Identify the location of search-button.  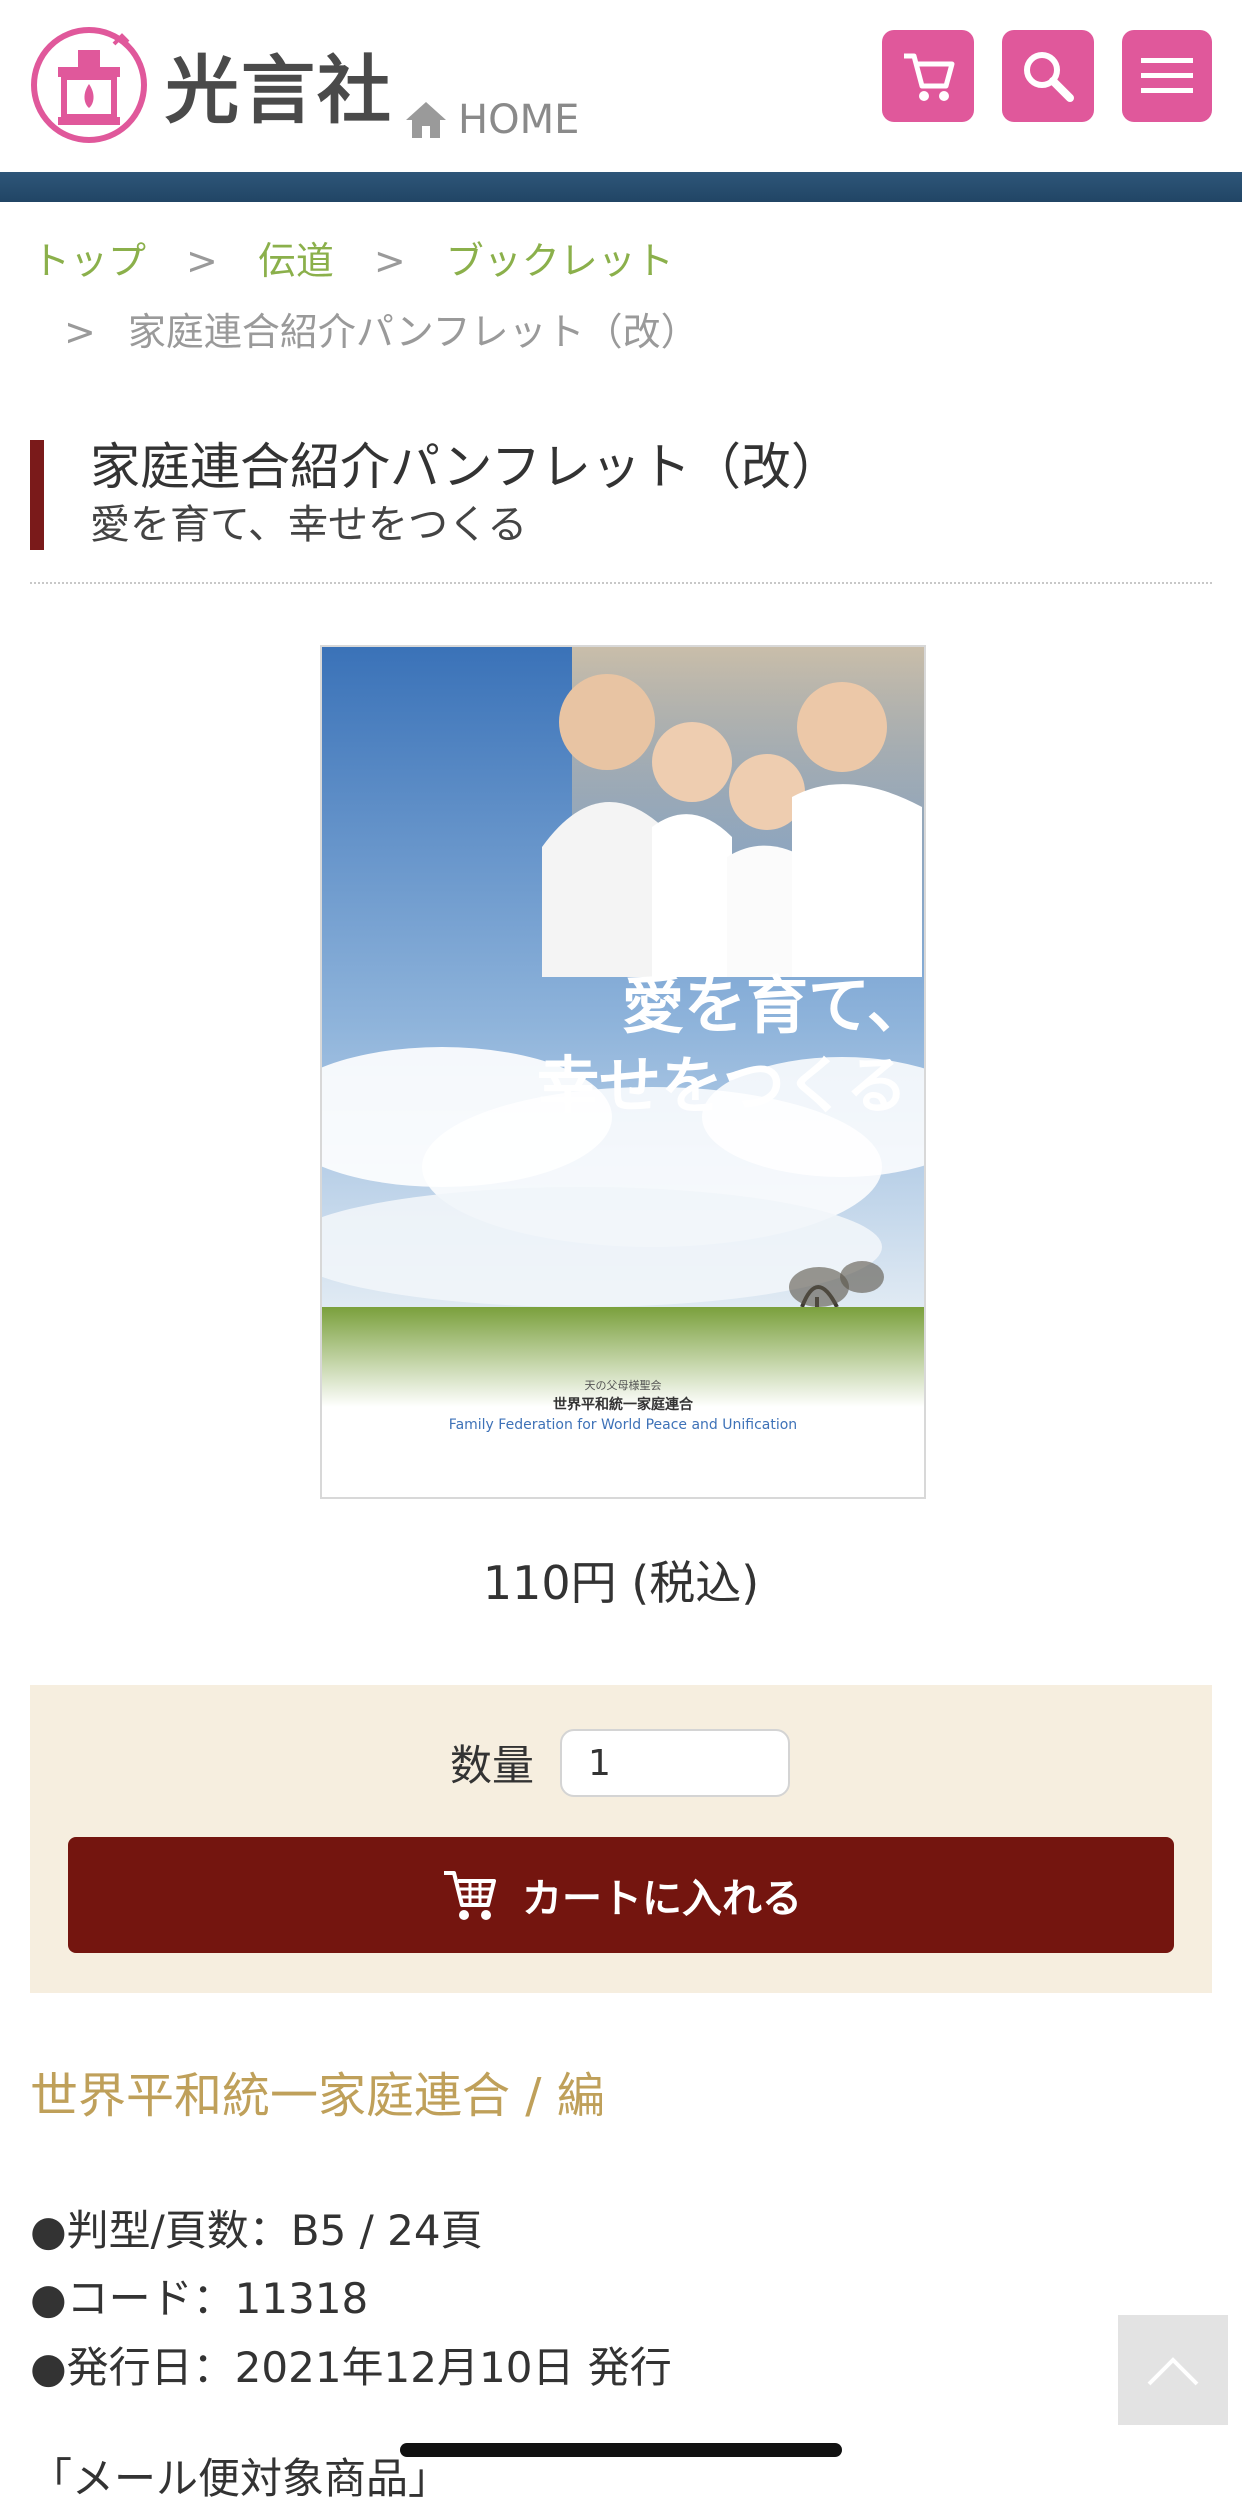
(1048, 76).